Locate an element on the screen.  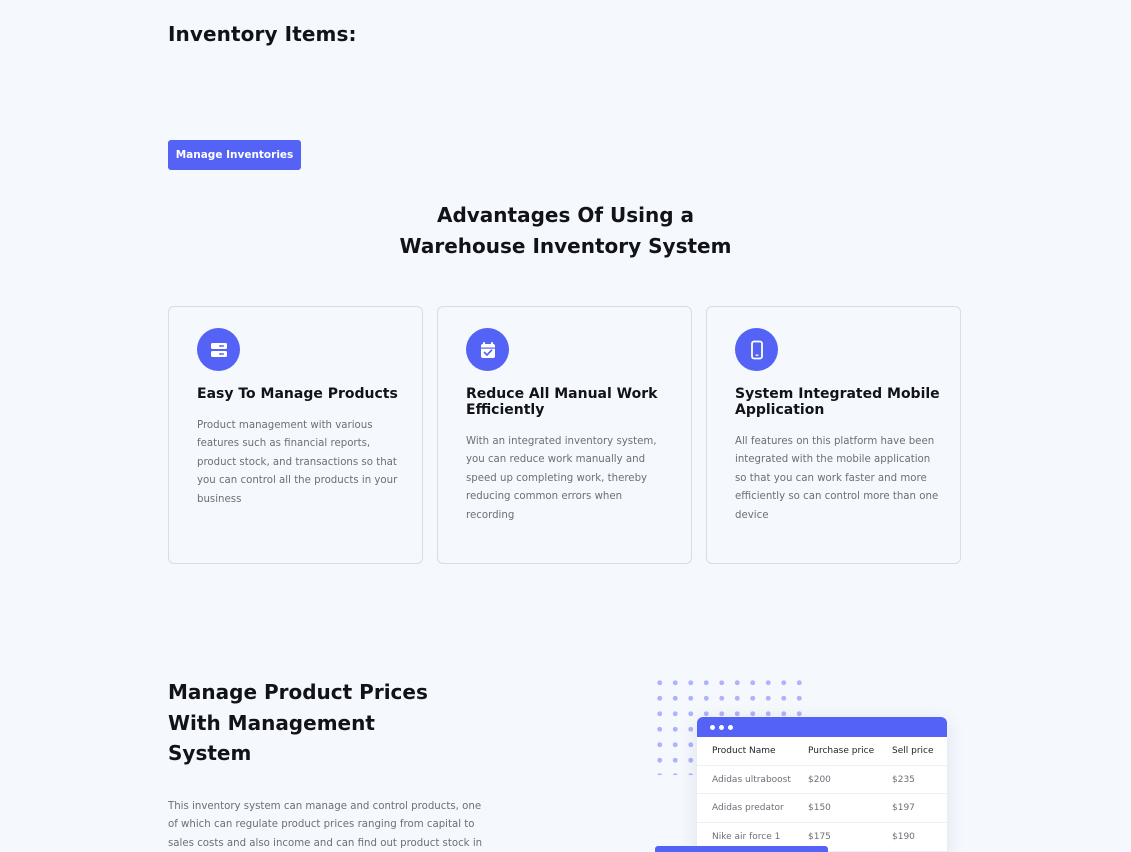
column-header: Product Name is located at coordinates (744, 751).